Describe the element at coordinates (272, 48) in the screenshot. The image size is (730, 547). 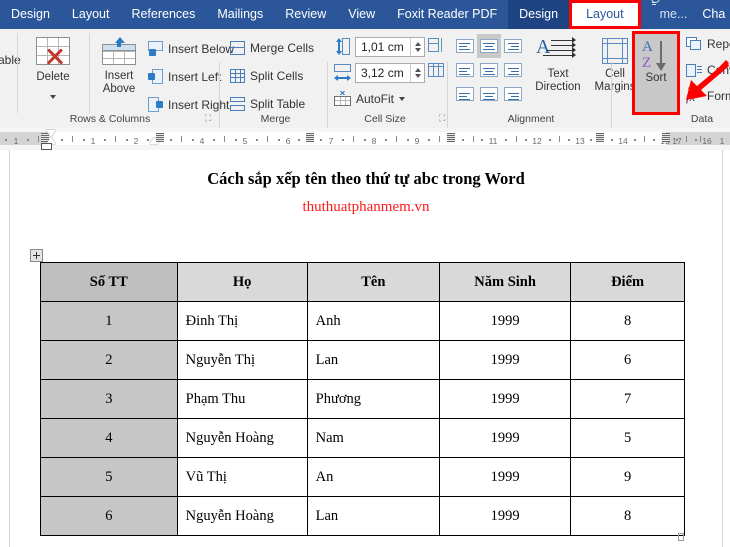
I see `merge-cells-button: Merge Cells` at that location.